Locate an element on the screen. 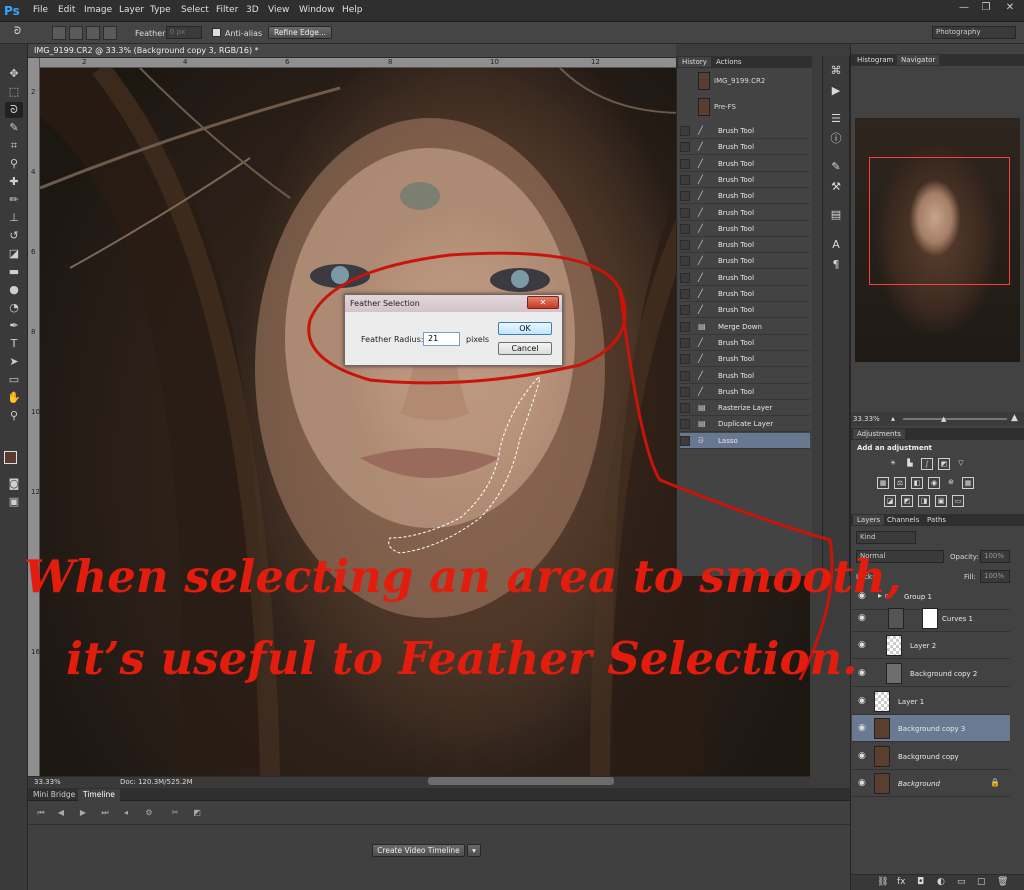  properties-panel-icon: ☰ is located at coordinates (836, 119).